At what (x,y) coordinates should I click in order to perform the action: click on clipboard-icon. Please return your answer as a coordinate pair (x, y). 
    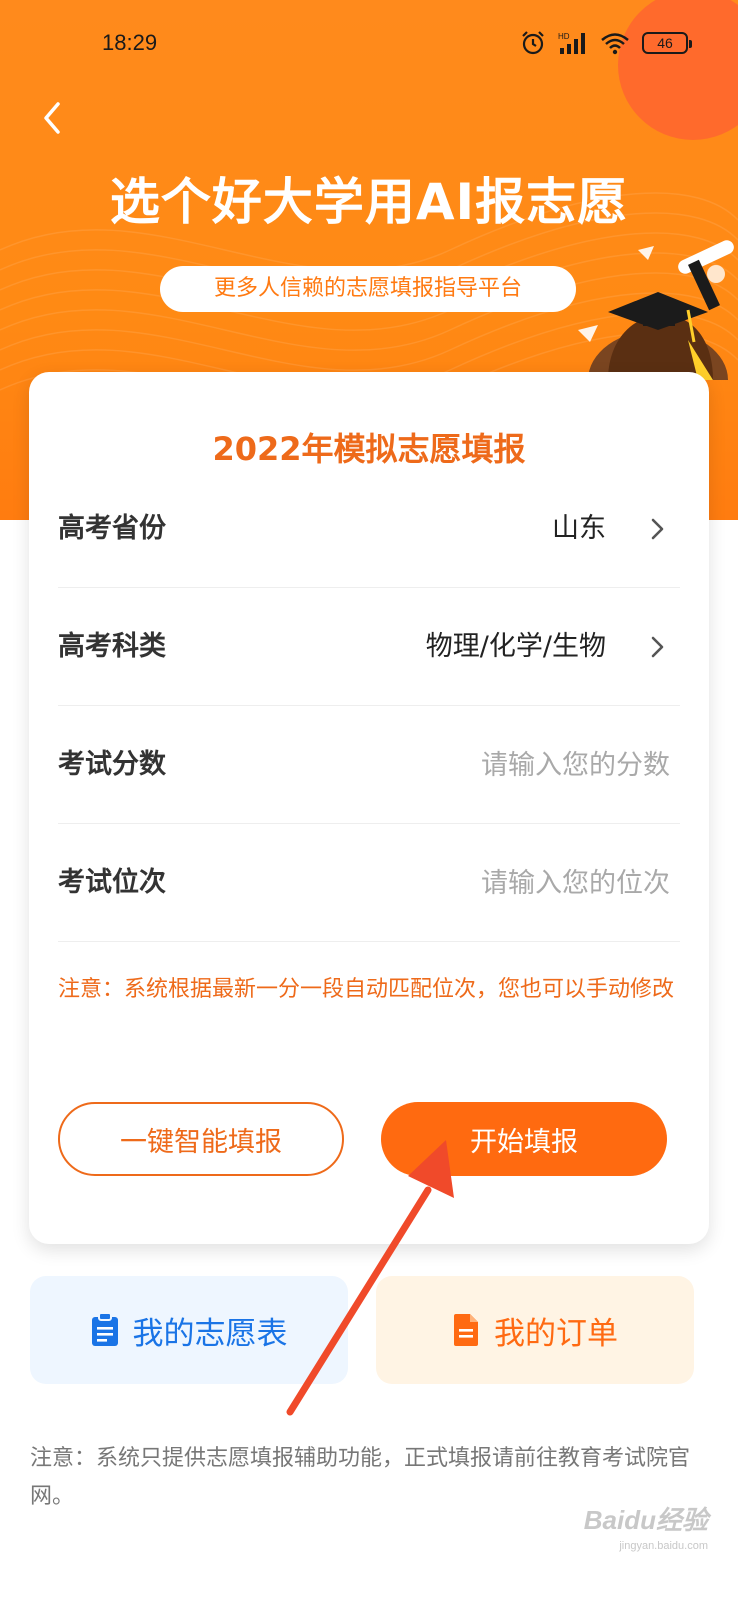
    Looking at the image, I should click on (104, 1329).